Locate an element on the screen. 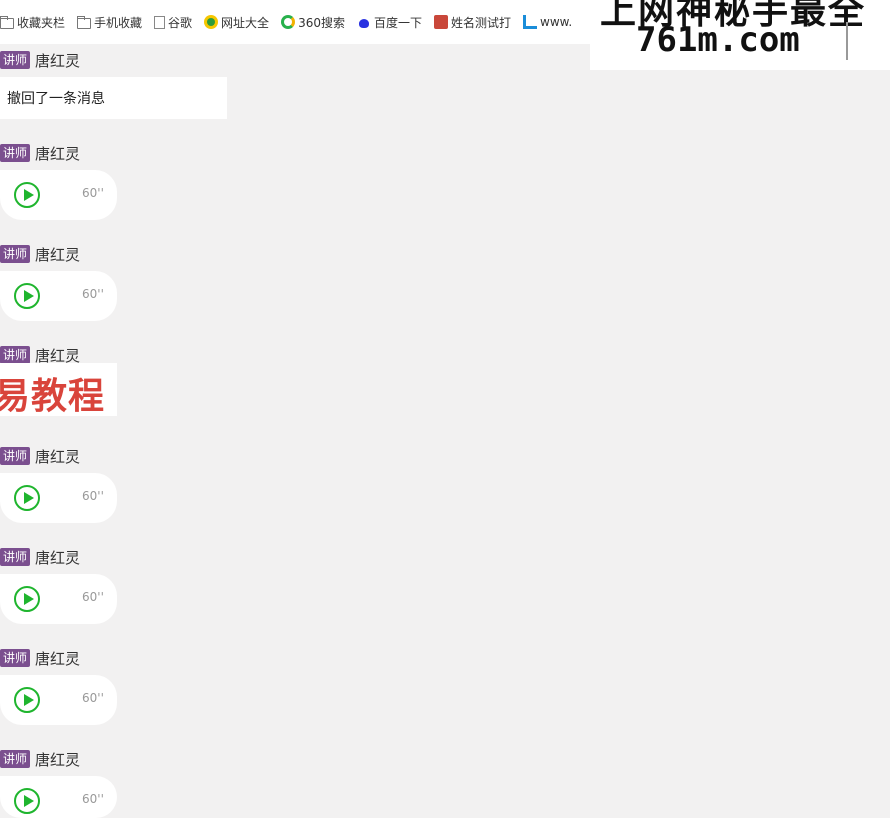  watermark-divider is located at coordinates (847, 41).